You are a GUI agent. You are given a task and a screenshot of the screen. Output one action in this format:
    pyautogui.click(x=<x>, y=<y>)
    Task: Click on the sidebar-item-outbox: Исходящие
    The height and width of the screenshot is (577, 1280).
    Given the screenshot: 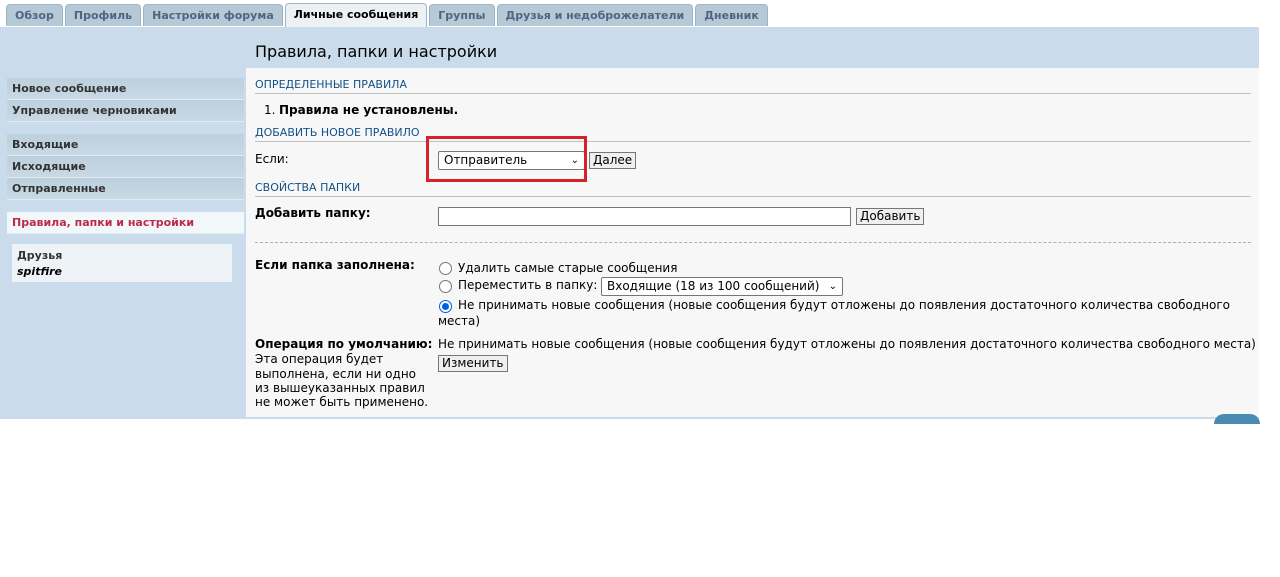 What is the action you would take?
    pyautogui.click(x=125, y=167)
    